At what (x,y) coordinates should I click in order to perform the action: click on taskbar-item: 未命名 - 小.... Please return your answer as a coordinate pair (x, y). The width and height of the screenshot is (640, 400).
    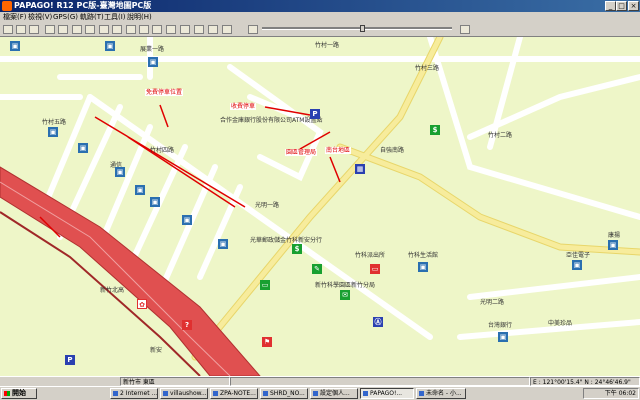
    Looking at the image, I should click on (441, 393).